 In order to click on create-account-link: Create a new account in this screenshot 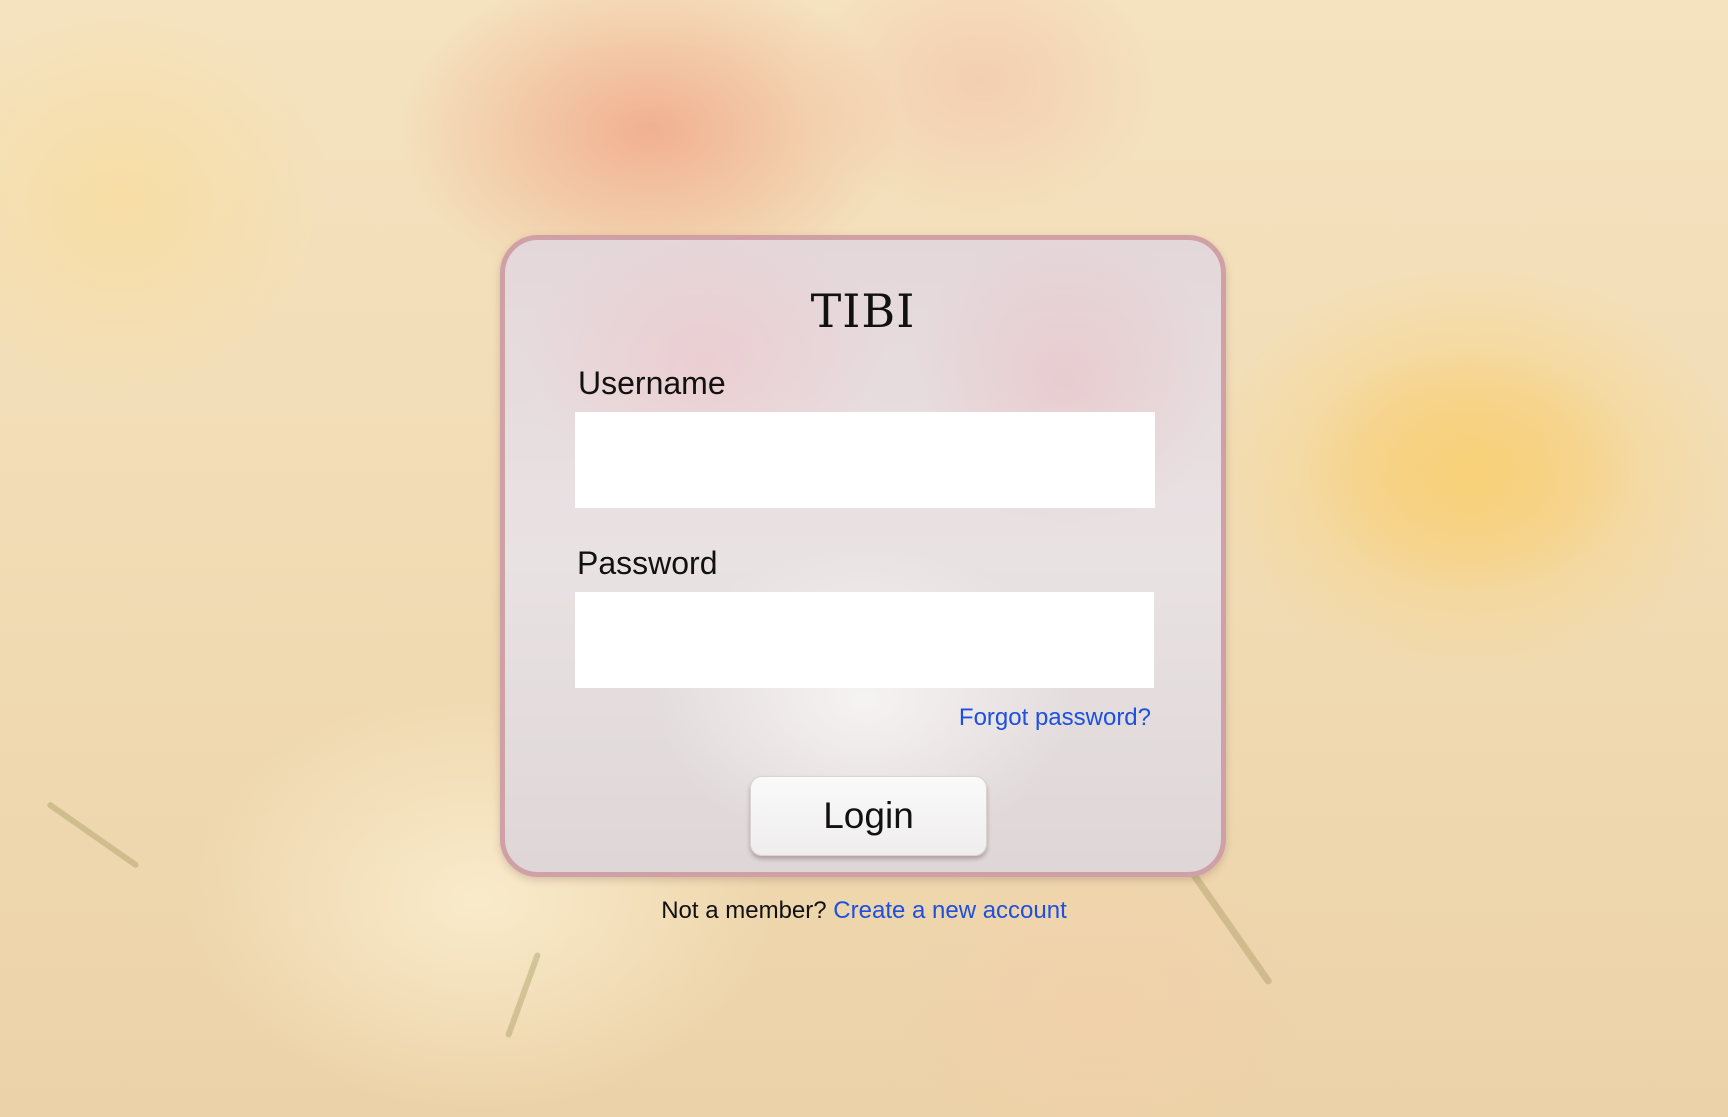, I will do `click(949, 910)`.